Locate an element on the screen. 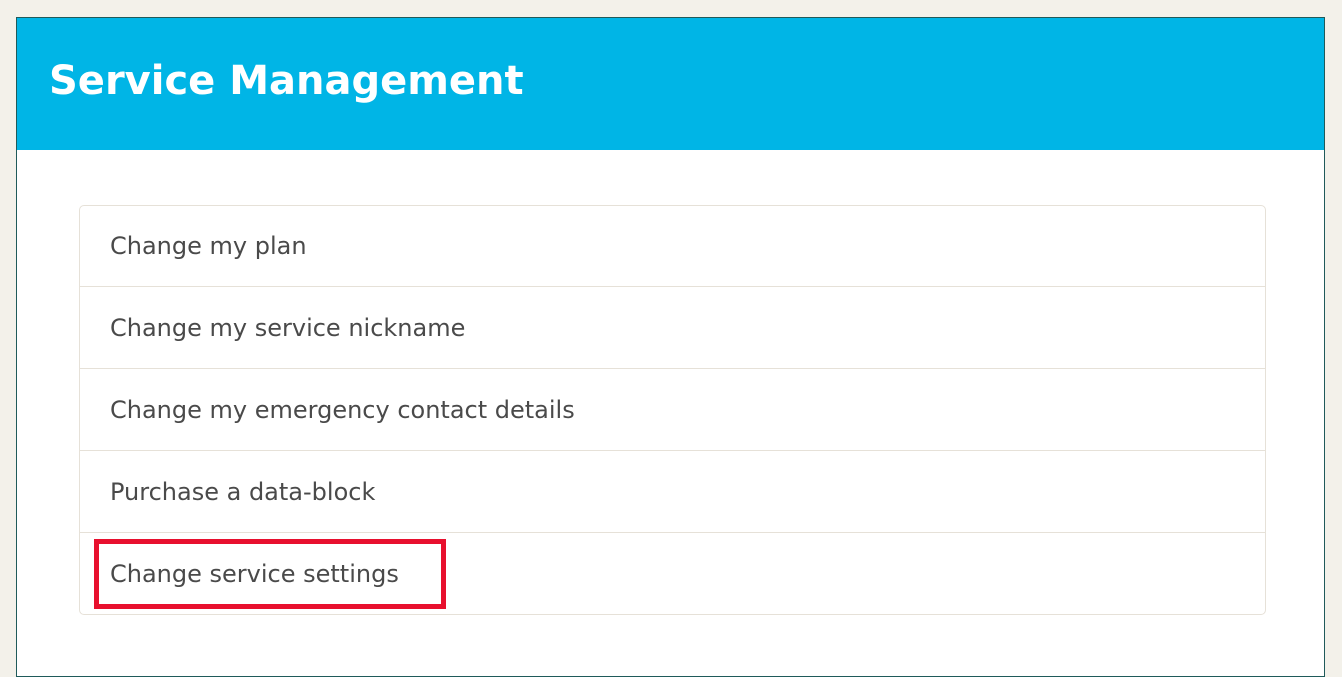  menu-item-label: Change service settings is located at coordinates (254, 573).